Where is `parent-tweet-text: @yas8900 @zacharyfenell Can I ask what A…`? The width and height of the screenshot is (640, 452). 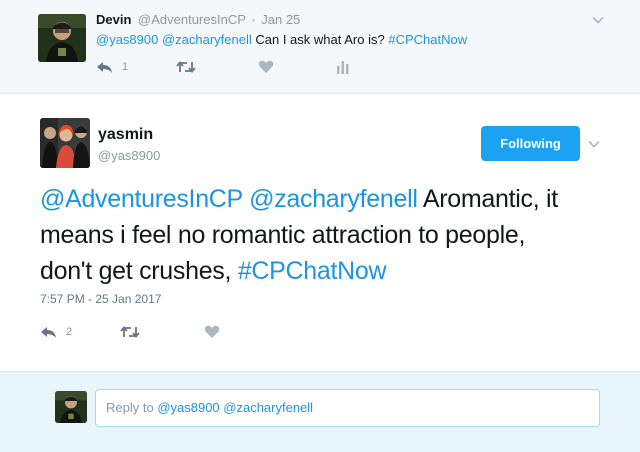
parent-tweet-text: @yas8900 @zacharyfenell Can I ask what A… is located at coordinates (281, 39).